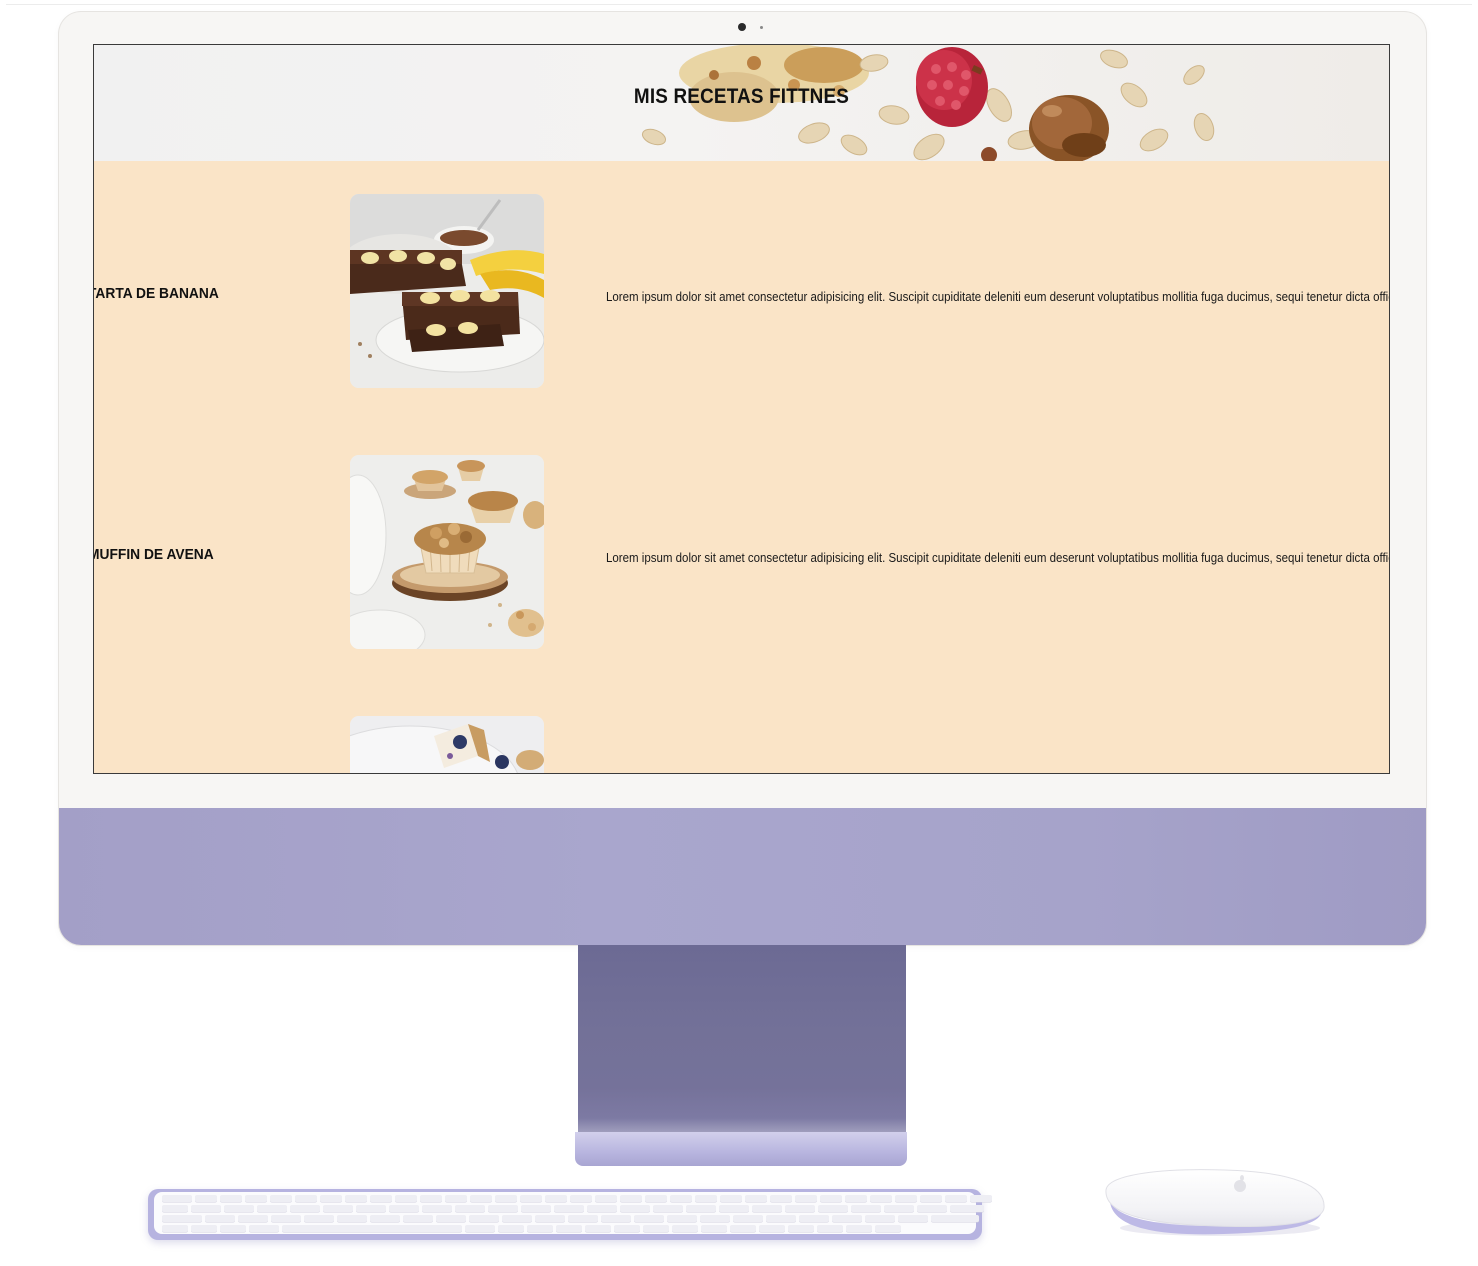 Image resolution: width=1478 pixels, height=1266 pixels. Describe the element at coordinates (742, 27) in the screenshot. I see `camera-icon` at that location.